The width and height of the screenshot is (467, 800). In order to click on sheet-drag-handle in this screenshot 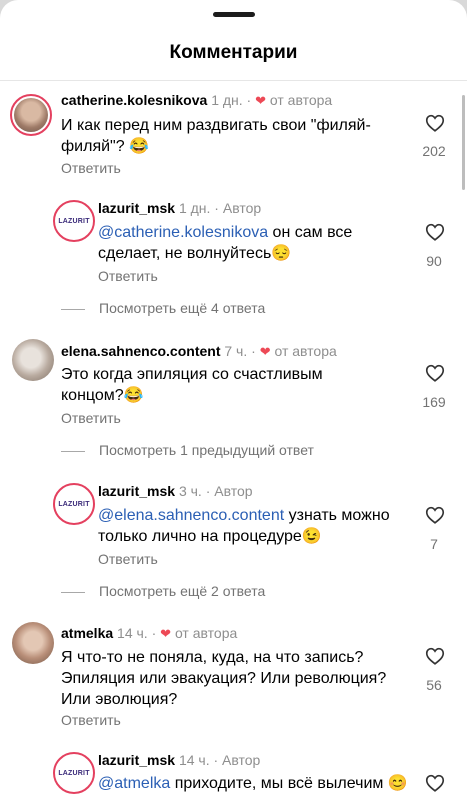, I will do `click(234, 14)`.